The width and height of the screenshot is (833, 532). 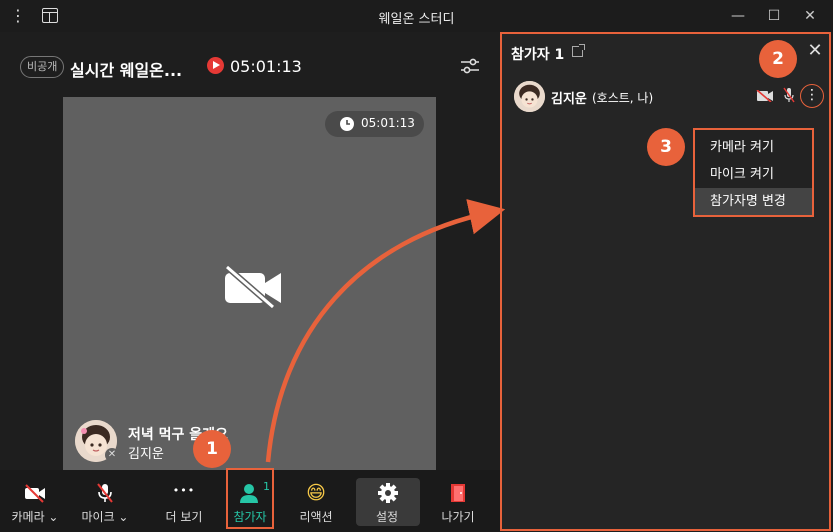 What do you see at coordinates (42, 67) in the screenshot?
I see `visibility-badge: 비공개` at bounding box center [42, 67].